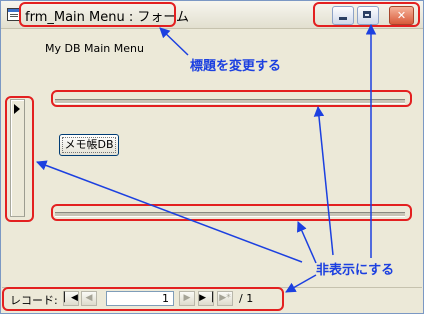 The width and height of the screenshot is (424, 314). Describe the element at coordinates (143, 299) in the screenshot. I see `navigation-highlight` at that location.